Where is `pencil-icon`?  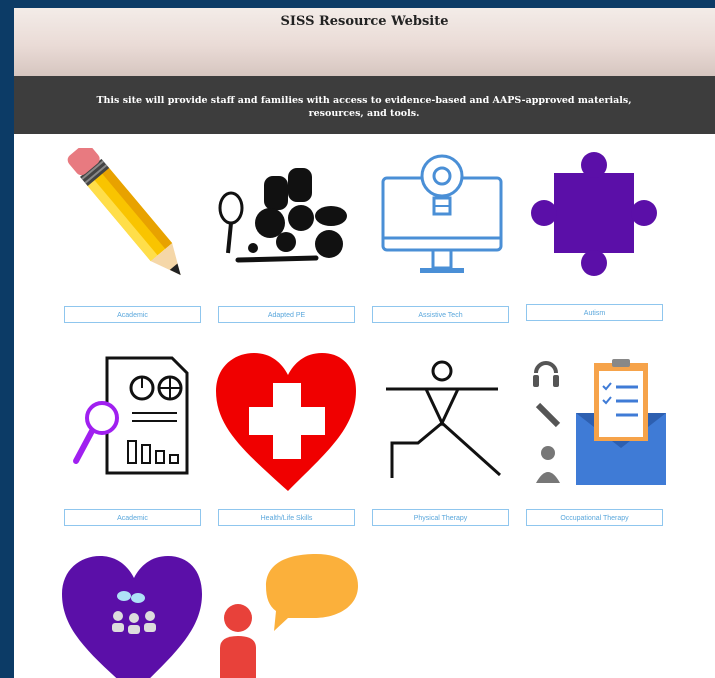
pencil-icon is located at coordinates (124, 212).